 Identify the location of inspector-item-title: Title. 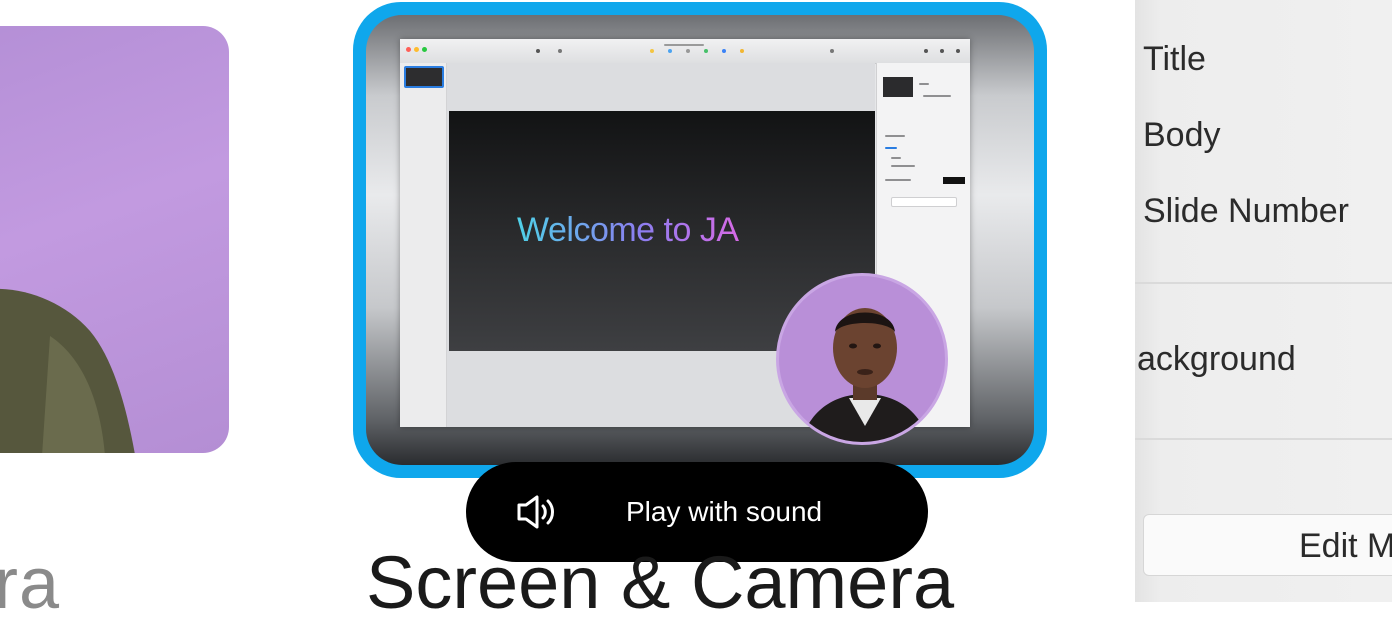
(1174, 59).